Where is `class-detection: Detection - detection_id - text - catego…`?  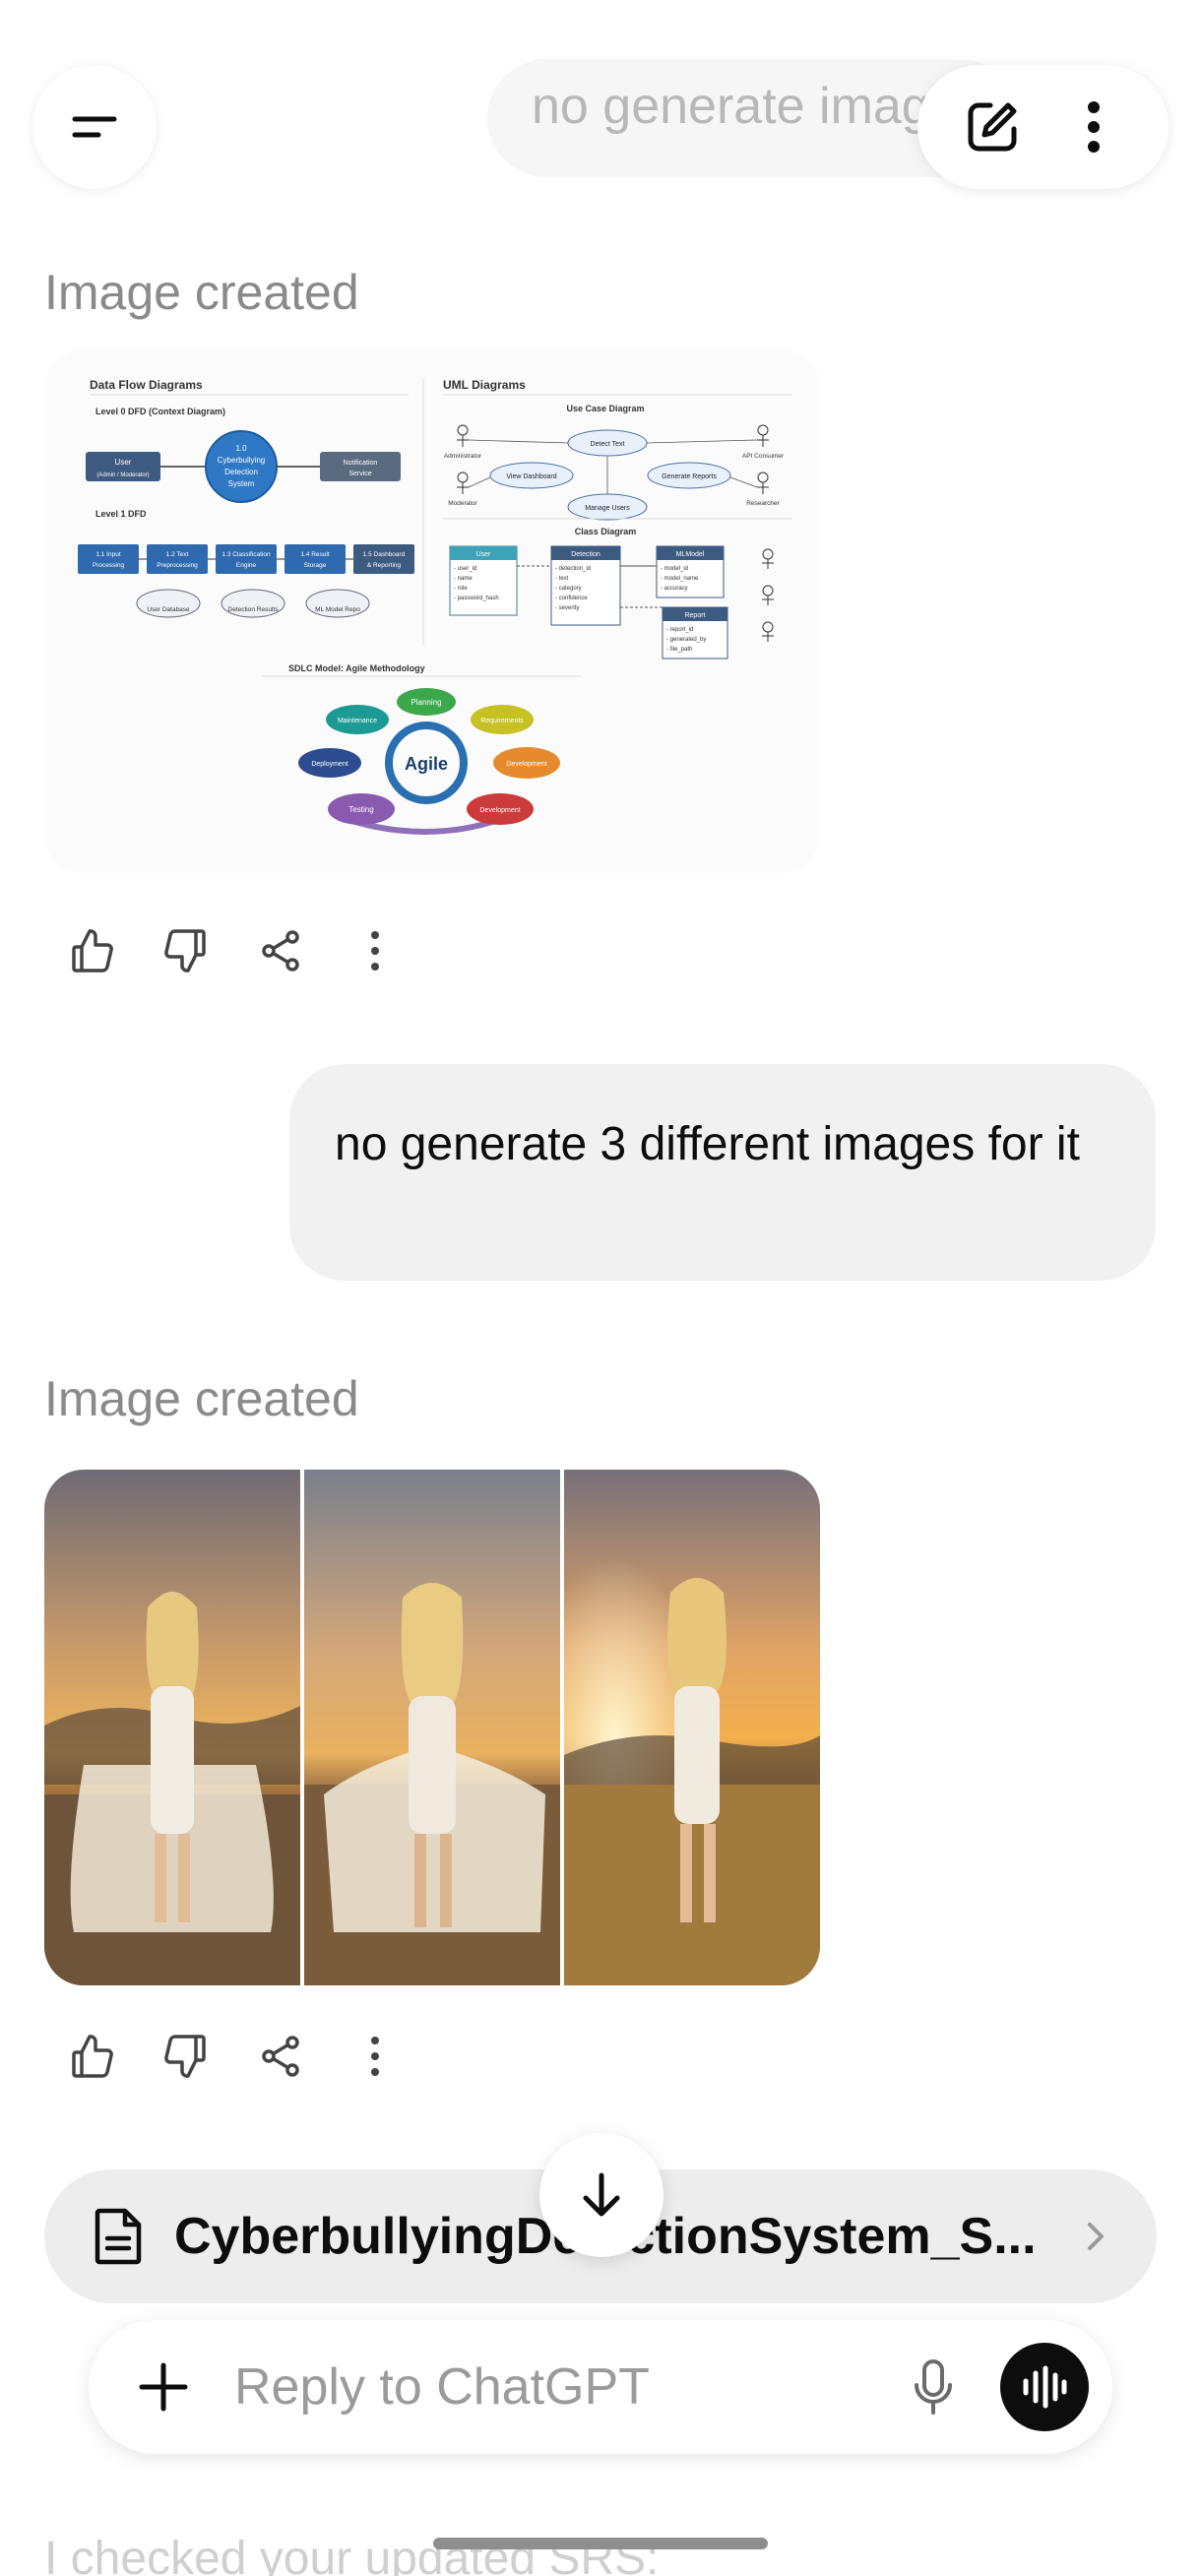
class-detection: Detection - detection_id - text - catego… is located at coordinates (585, 585).